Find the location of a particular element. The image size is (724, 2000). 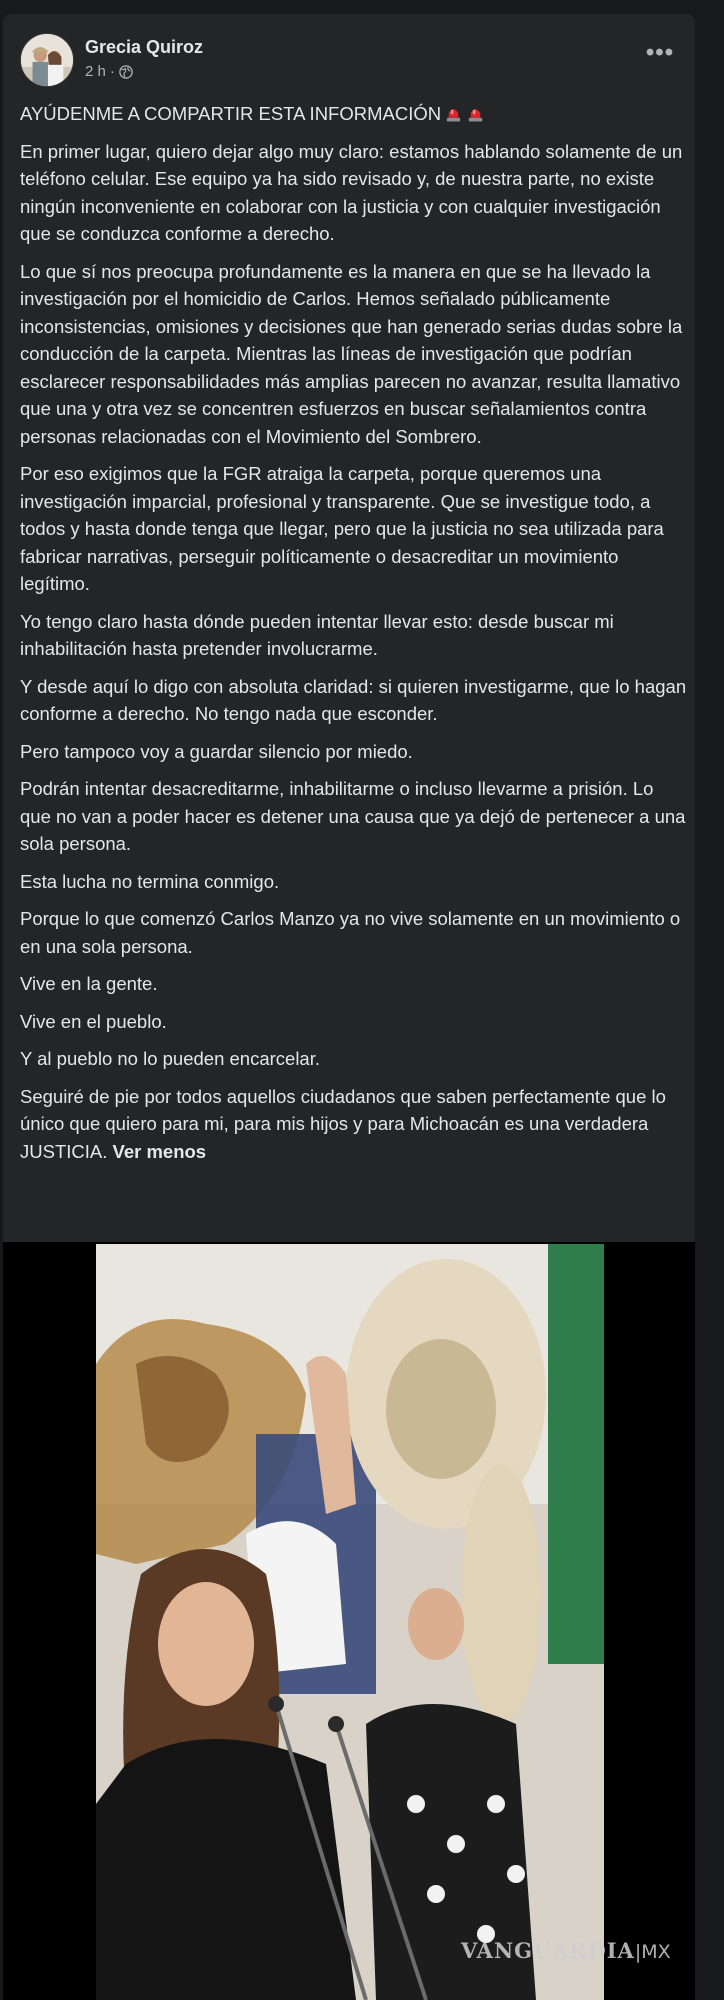

watermark-main: VANGUARDIA is located at coordinates (548, 1950).